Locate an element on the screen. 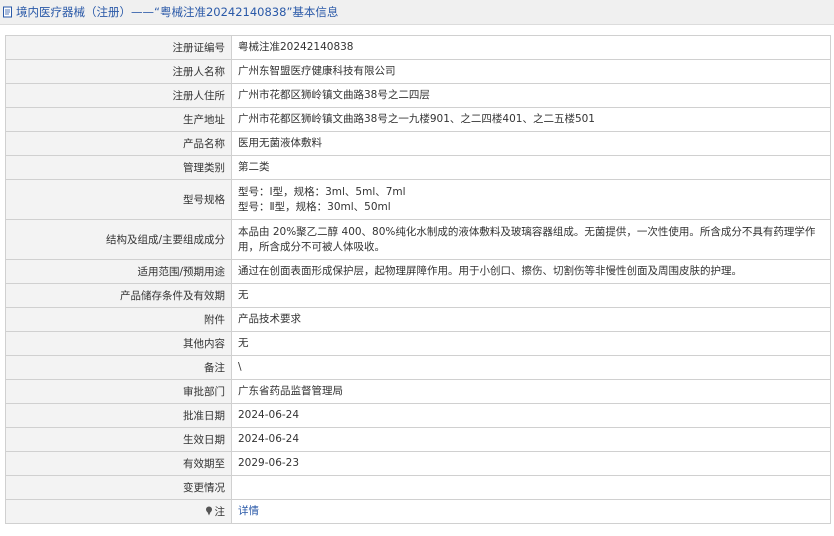  row-value: 广东省药品监督管理局 is located at coordinates (531, 391).